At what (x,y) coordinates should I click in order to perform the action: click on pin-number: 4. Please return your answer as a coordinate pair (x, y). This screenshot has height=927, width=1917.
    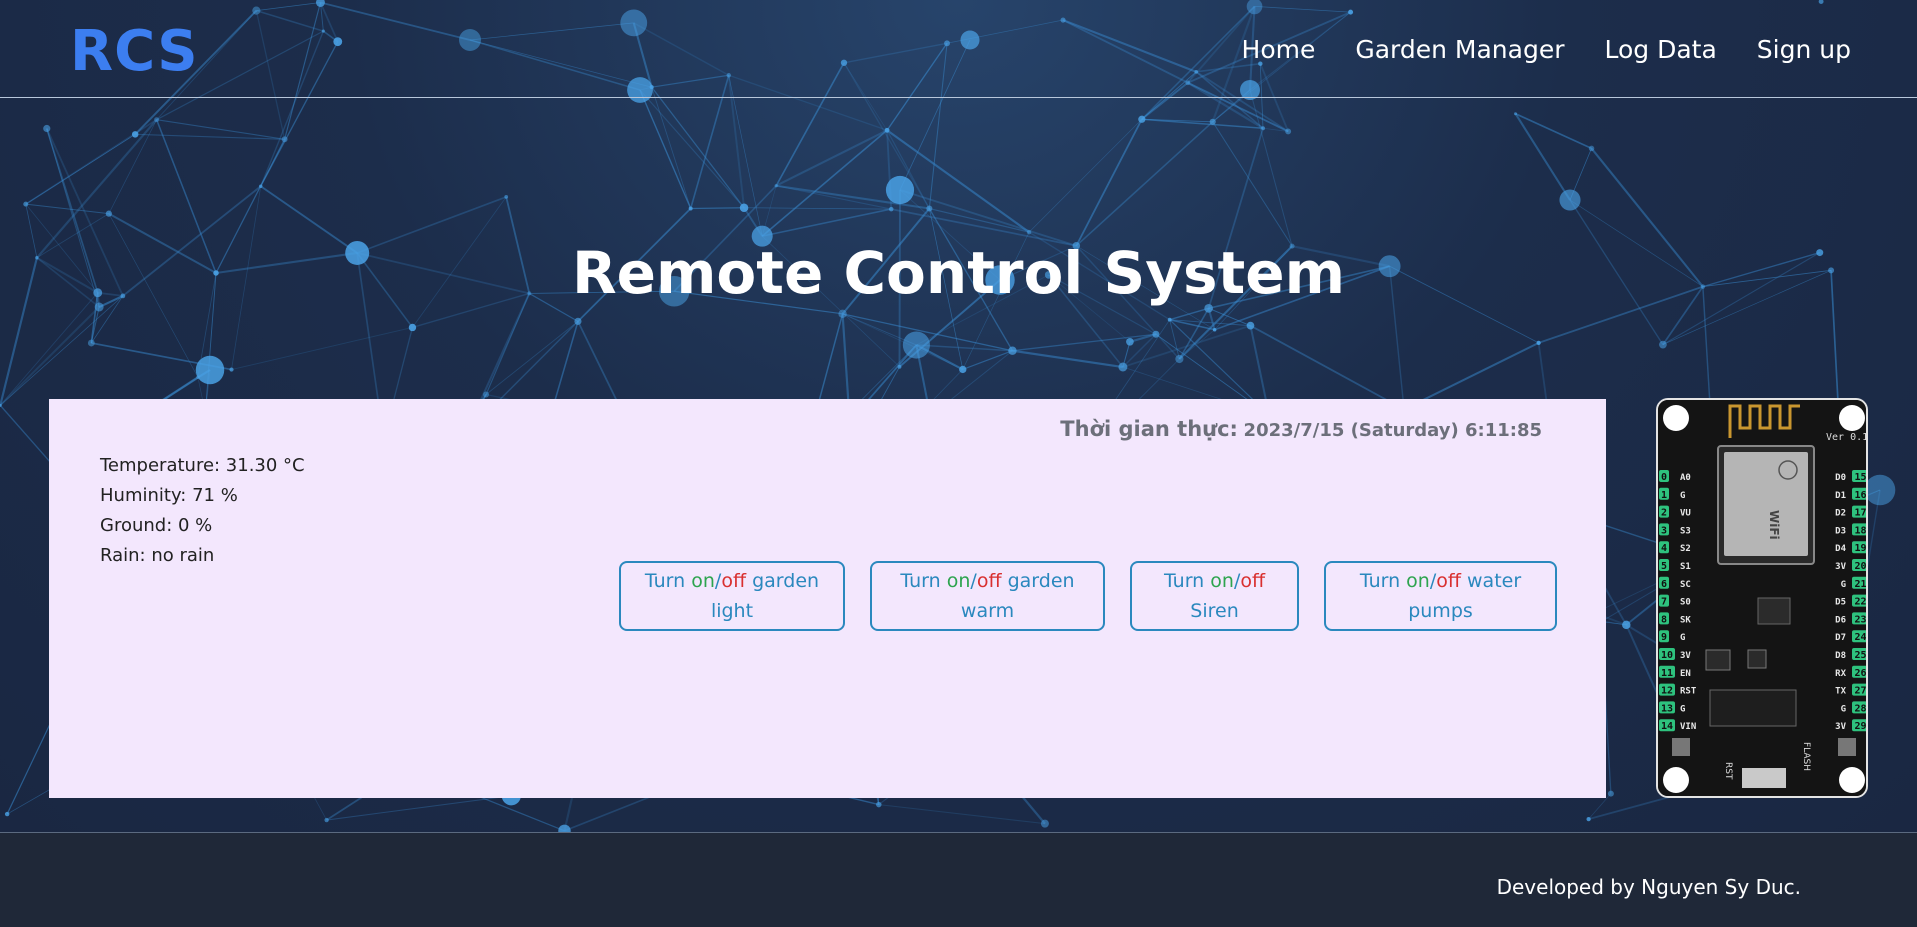
    Looking at the image, I should click on (1664, 548).